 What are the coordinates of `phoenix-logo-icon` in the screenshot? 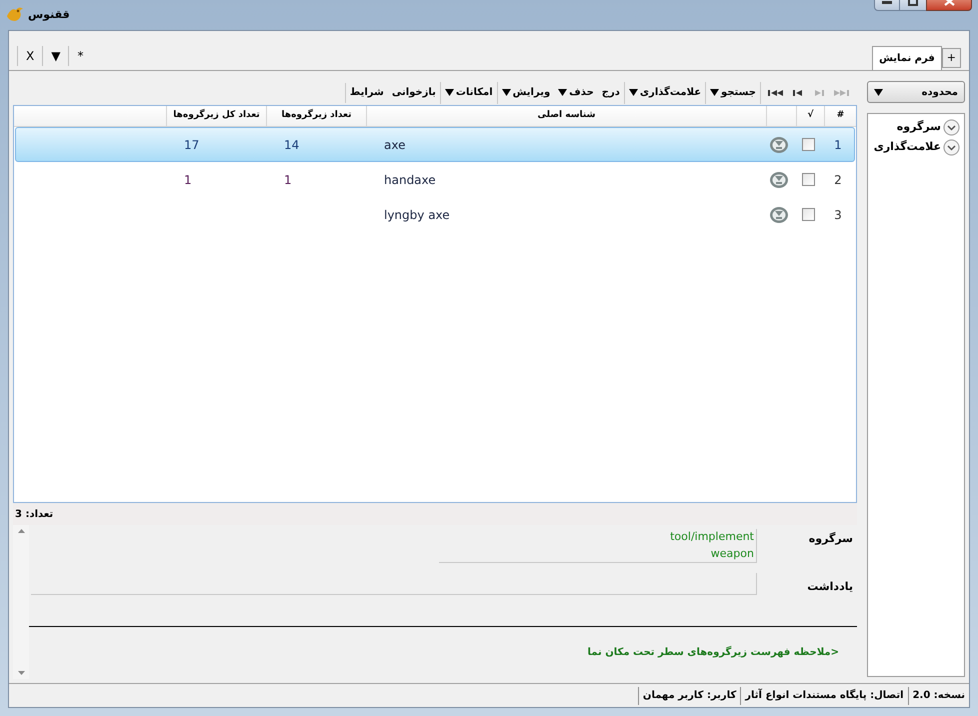 It's located at (15, 15).